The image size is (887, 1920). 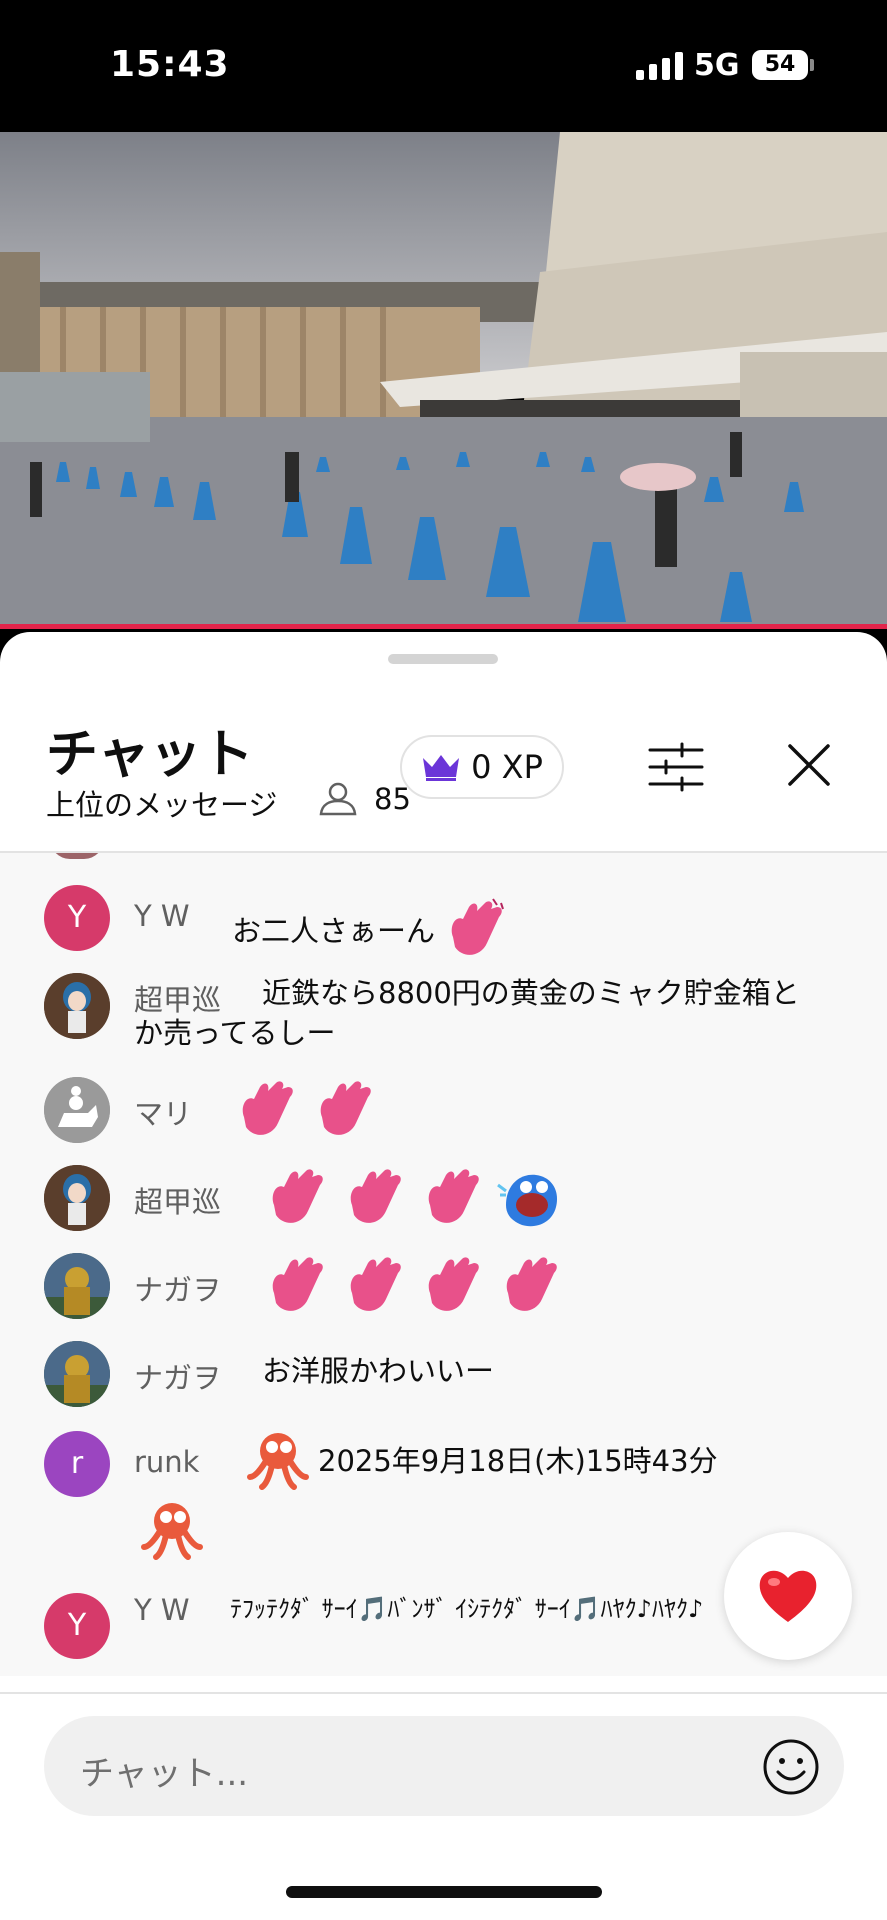 I want to click on drag-handle, so click(x=443, y=659).